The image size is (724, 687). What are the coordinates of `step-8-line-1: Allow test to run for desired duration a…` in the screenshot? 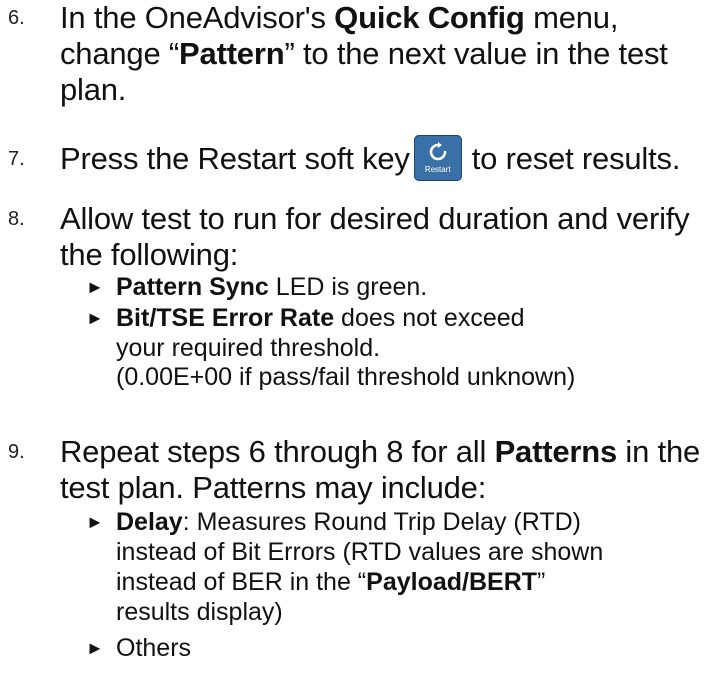 It's located at (375, 218).